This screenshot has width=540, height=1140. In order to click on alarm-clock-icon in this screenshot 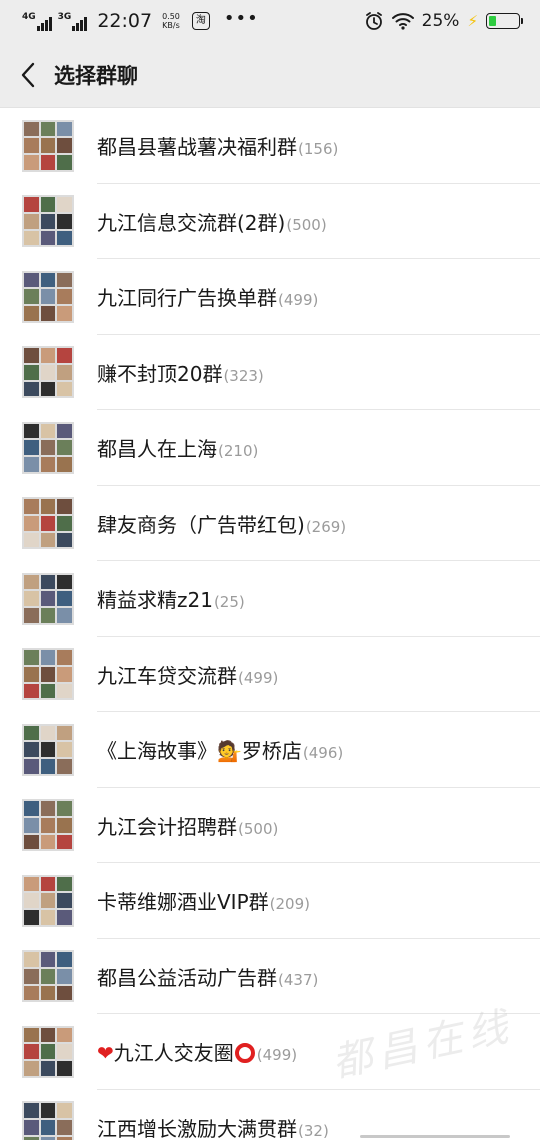, I will do `click(373, 21)`.